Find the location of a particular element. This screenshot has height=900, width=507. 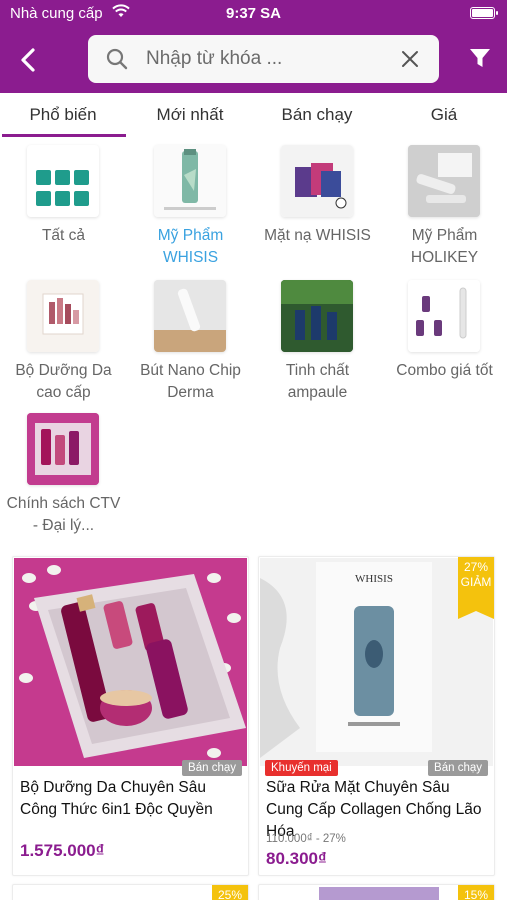

sort-tabs: Phổ biến Mới nhất Bán chạy Giá is located at coordinates (253, 117).